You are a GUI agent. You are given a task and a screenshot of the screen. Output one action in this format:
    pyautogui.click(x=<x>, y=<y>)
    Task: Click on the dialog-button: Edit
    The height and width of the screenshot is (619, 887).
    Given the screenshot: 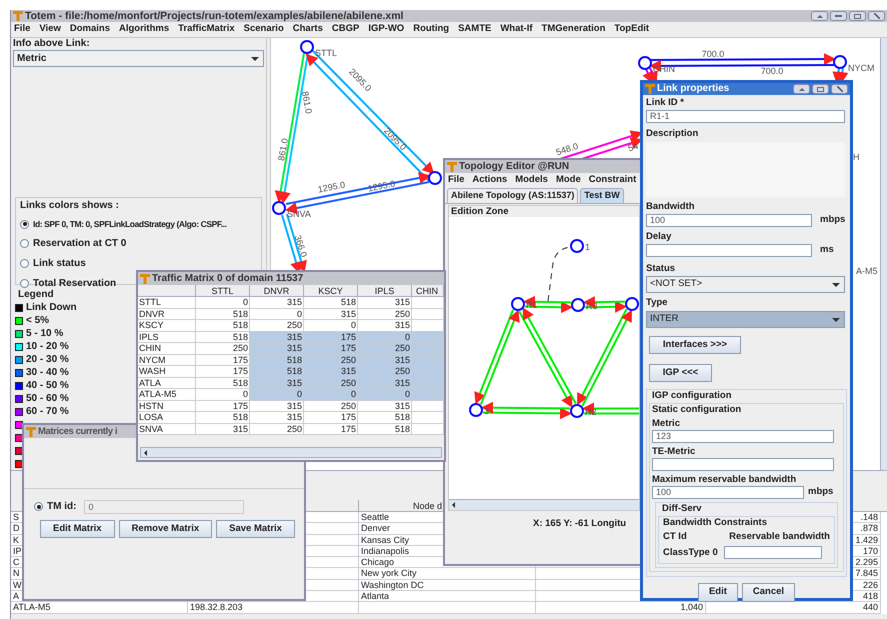 What is the action you would take?
    pyautogui.click(x=718, y=592)
    